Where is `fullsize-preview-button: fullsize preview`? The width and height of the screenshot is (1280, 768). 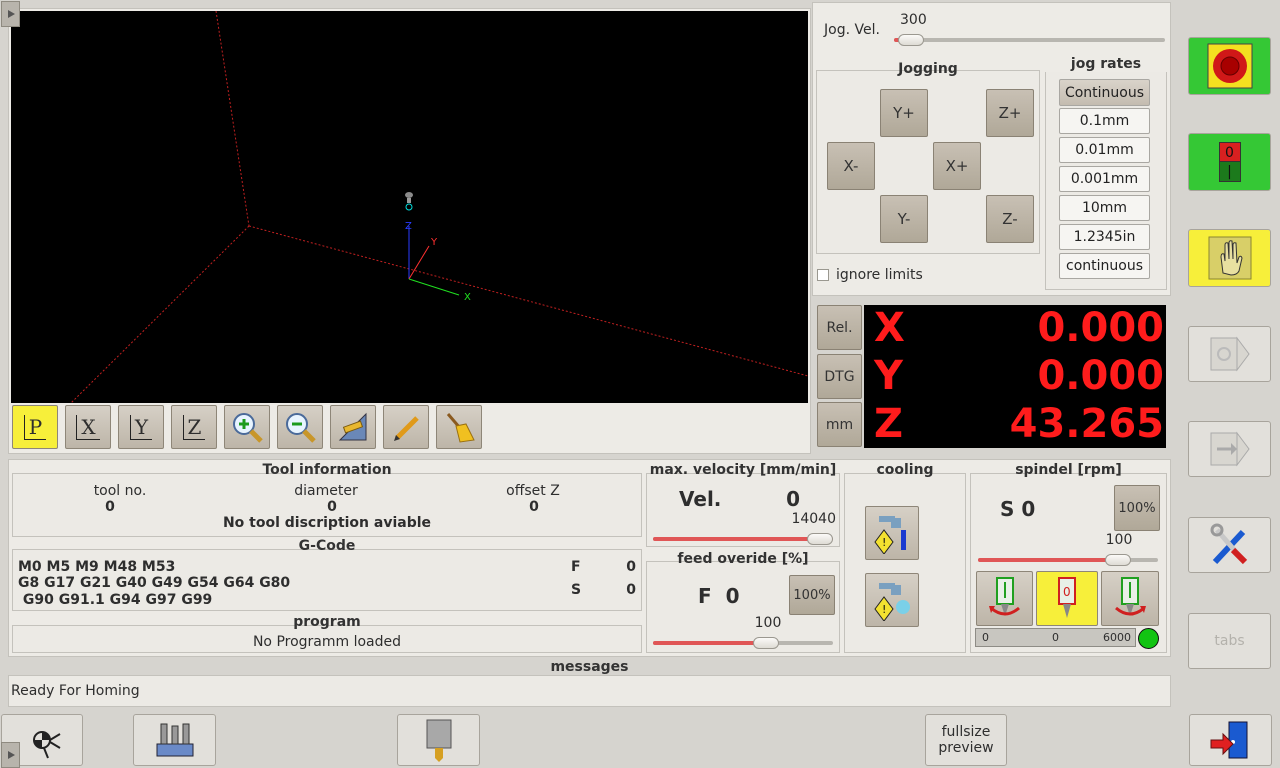 fullsize-preview-button: fullsize preview is located at coordinates (966, 740).